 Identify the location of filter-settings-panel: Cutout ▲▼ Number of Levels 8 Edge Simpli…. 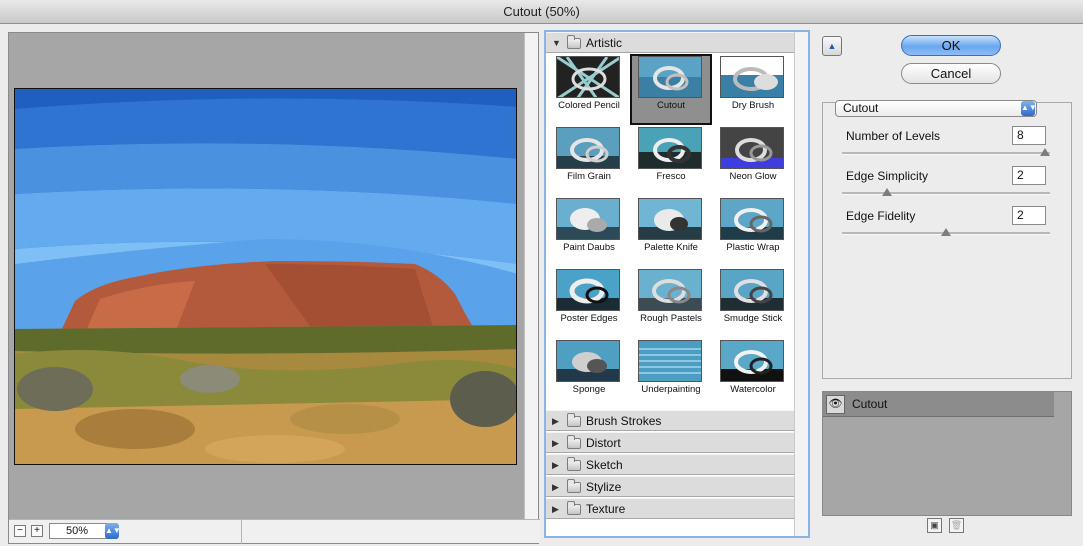
(947, 239).